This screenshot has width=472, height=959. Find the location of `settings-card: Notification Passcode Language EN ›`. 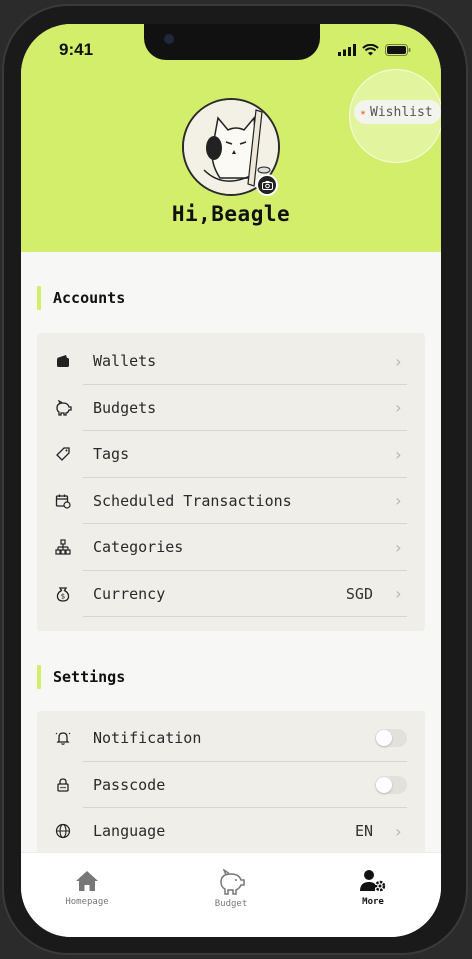

settings-card: Notification Passcode Language EN › is located at coordinates (231, 791).